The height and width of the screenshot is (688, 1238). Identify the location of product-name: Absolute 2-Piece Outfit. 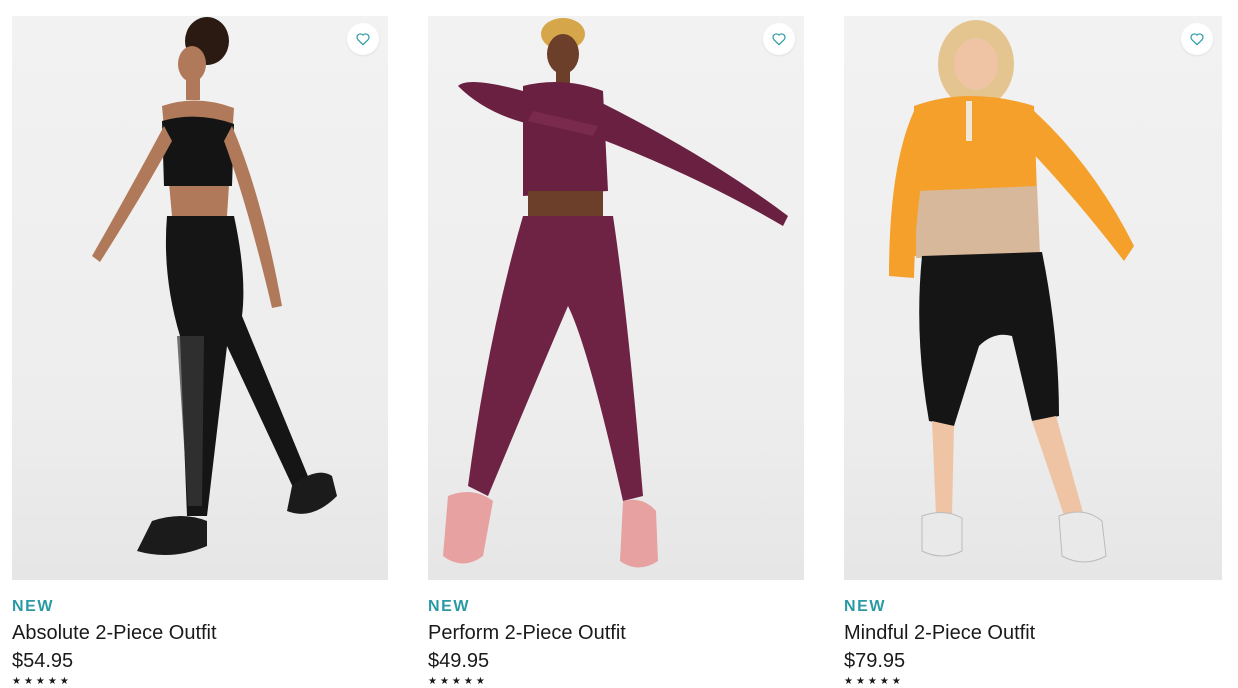
(200, 633).